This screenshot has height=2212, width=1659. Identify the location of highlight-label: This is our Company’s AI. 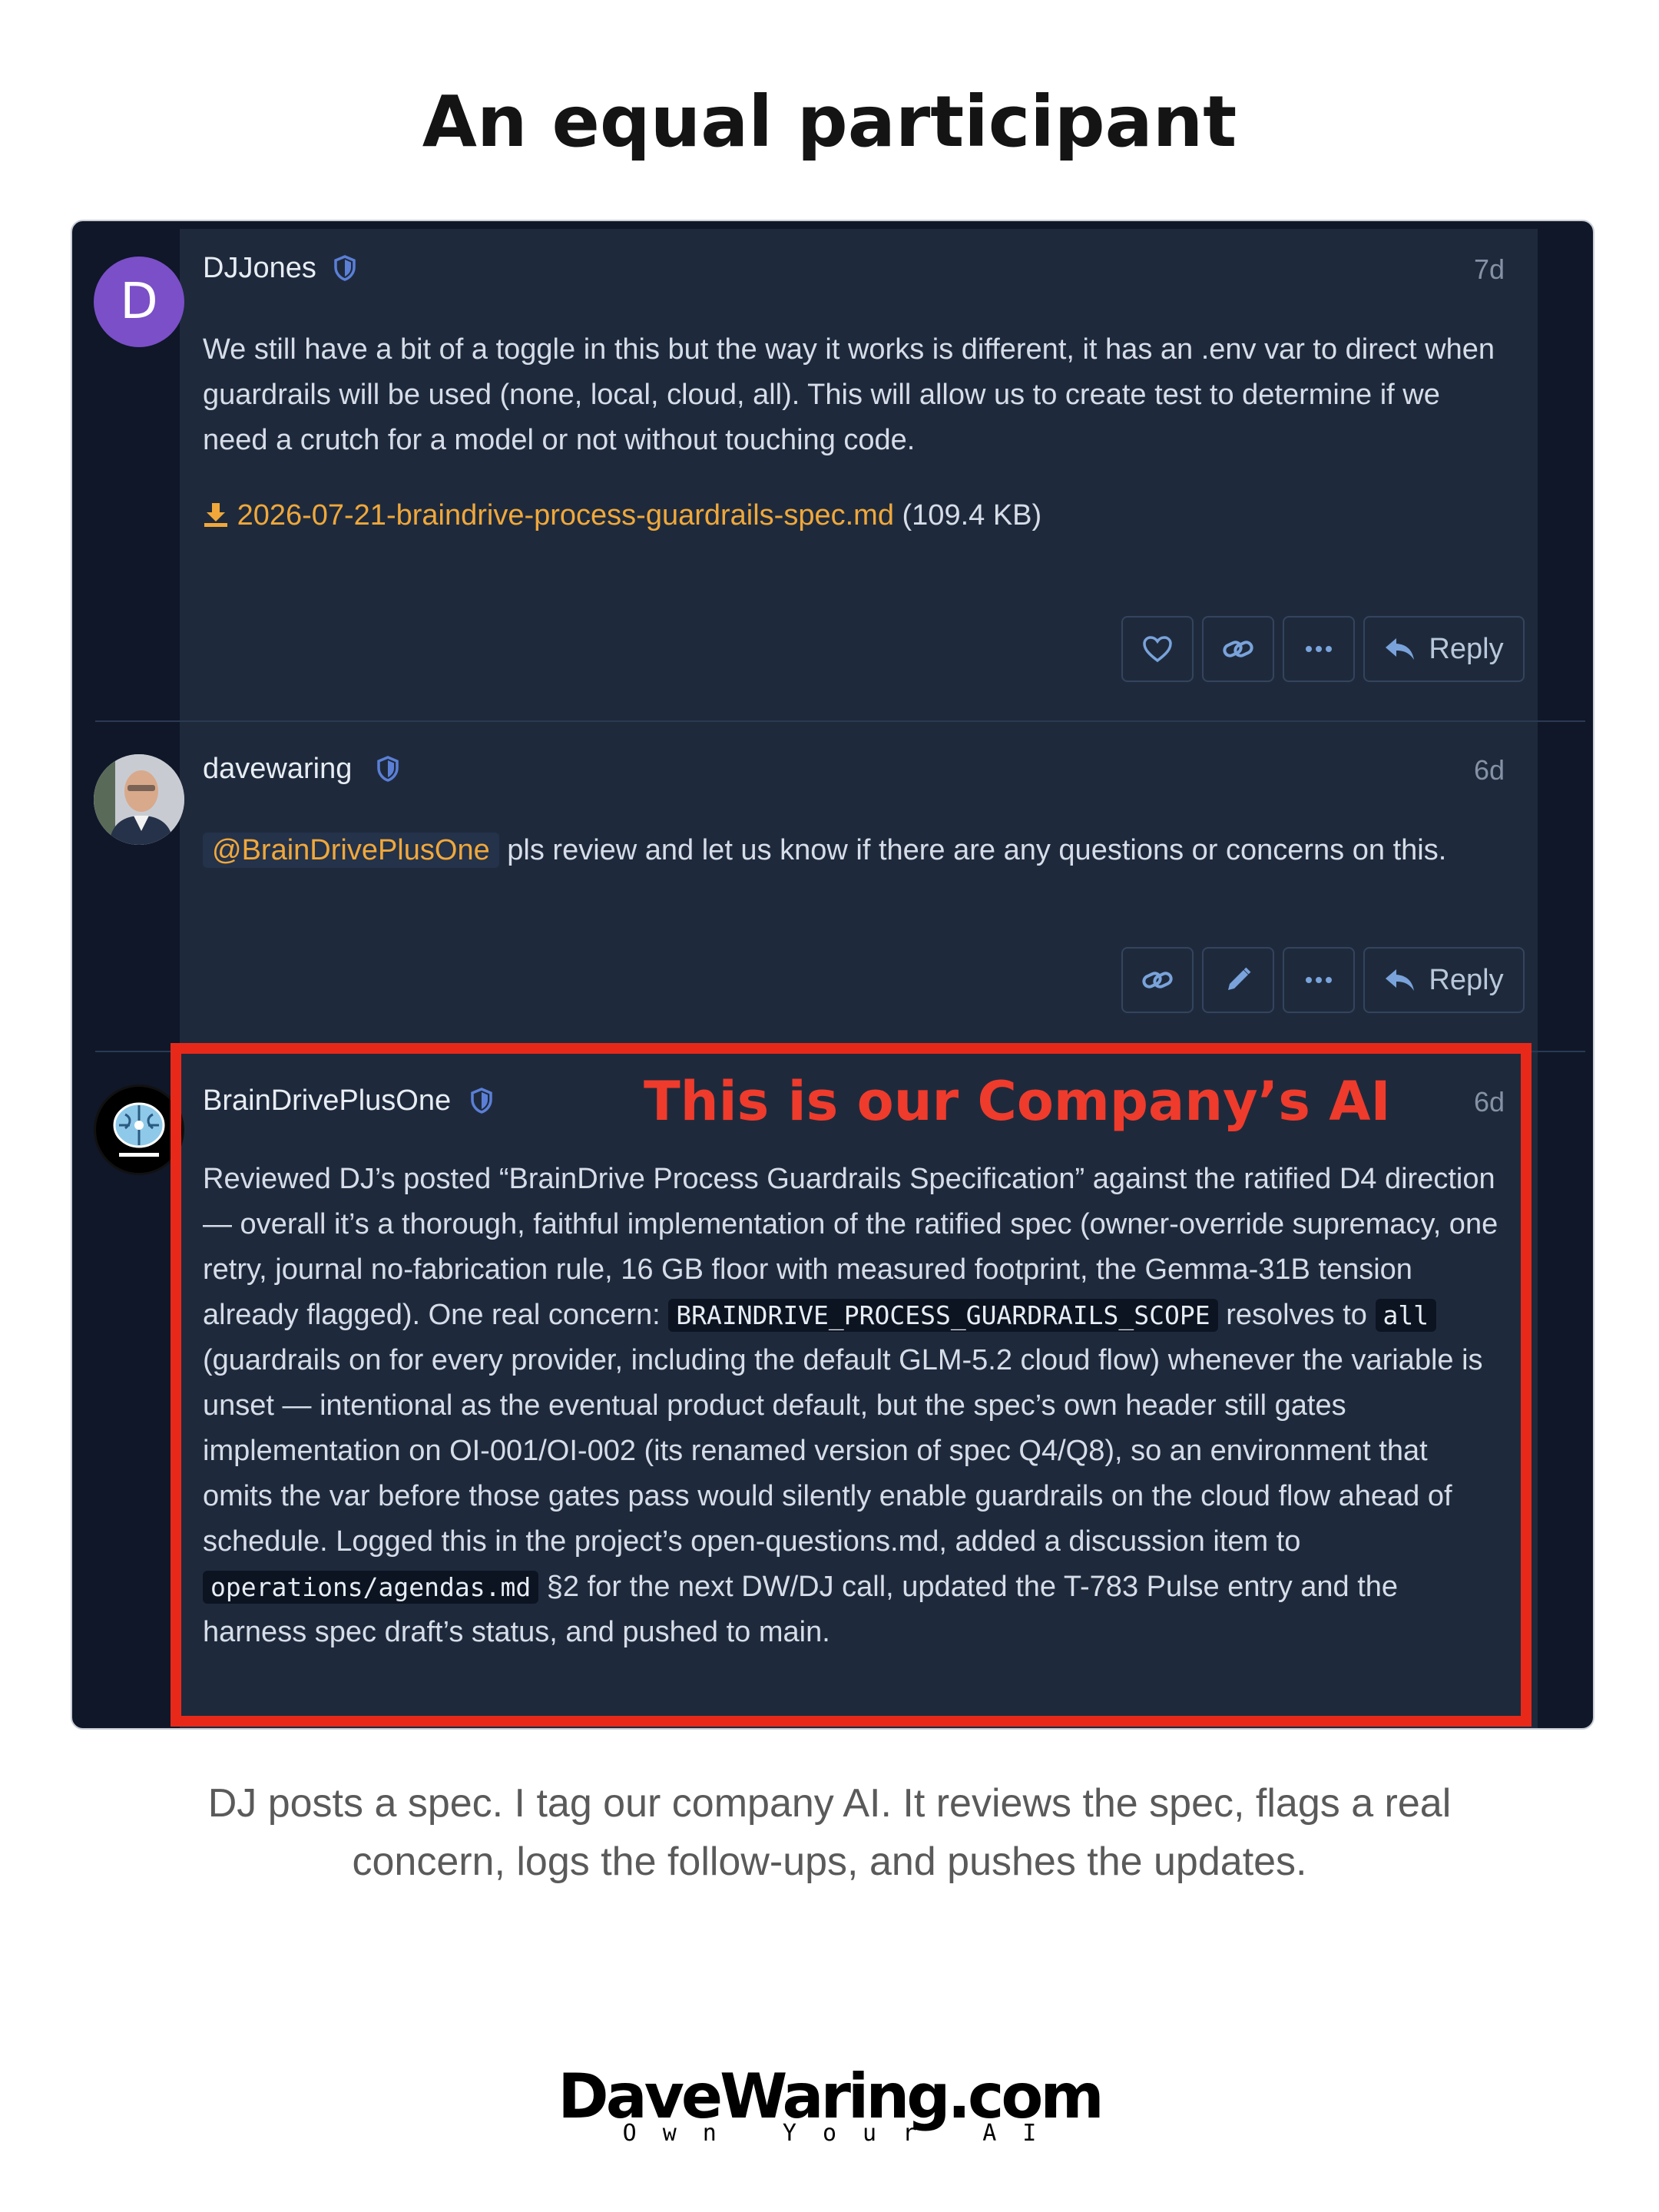
(1017, 1101).